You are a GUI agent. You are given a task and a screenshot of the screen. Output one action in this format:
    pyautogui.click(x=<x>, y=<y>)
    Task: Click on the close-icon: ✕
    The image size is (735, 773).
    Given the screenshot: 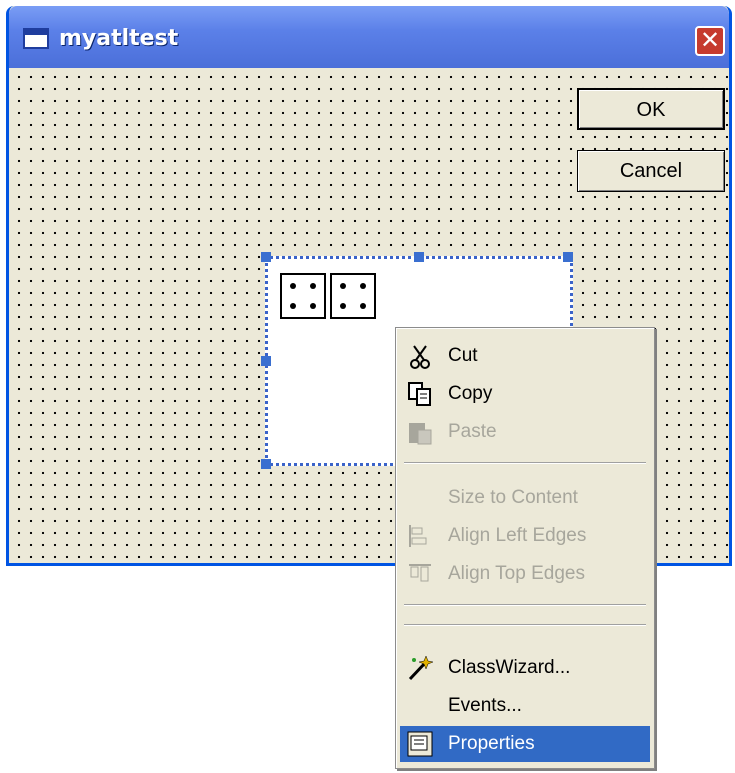 What is the action you would take?
    pyautogui.click(x=710, y=40)
    